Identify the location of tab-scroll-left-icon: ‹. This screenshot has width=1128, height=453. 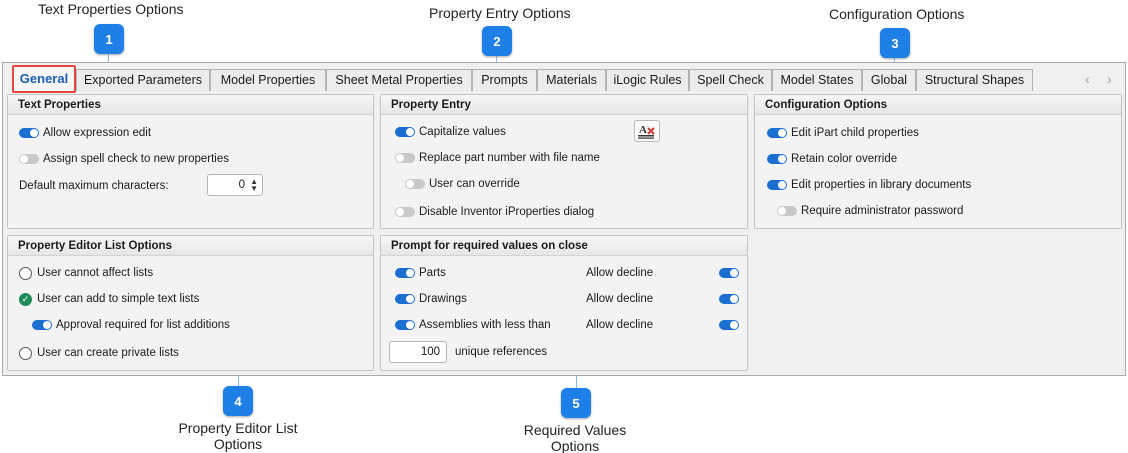
(1087, 79).